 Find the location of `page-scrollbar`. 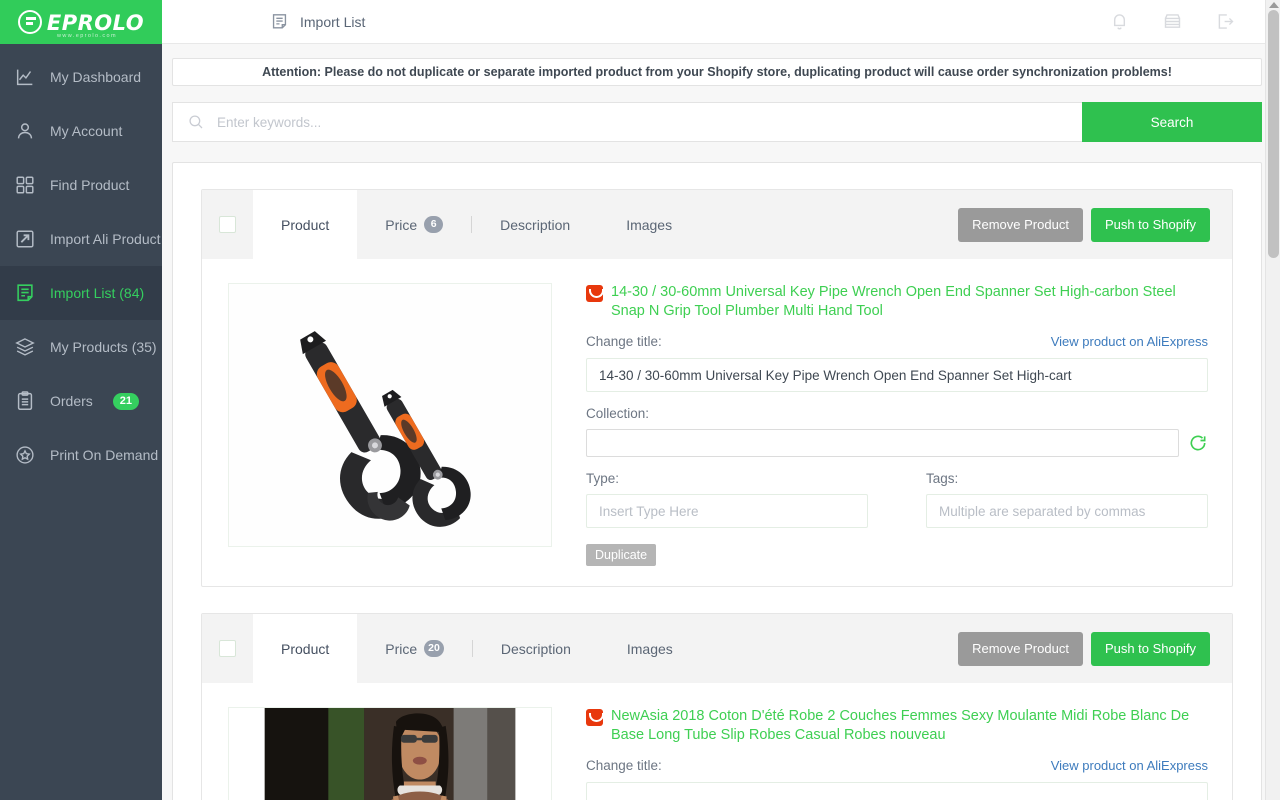

page-scrollbar is located at coordinates (1272, 400).